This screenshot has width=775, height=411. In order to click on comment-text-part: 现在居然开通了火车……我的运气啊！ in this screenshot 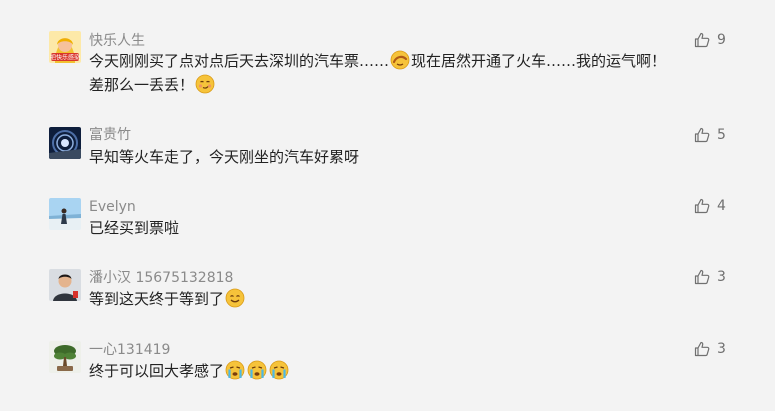, I will do `click(539, 61)`.